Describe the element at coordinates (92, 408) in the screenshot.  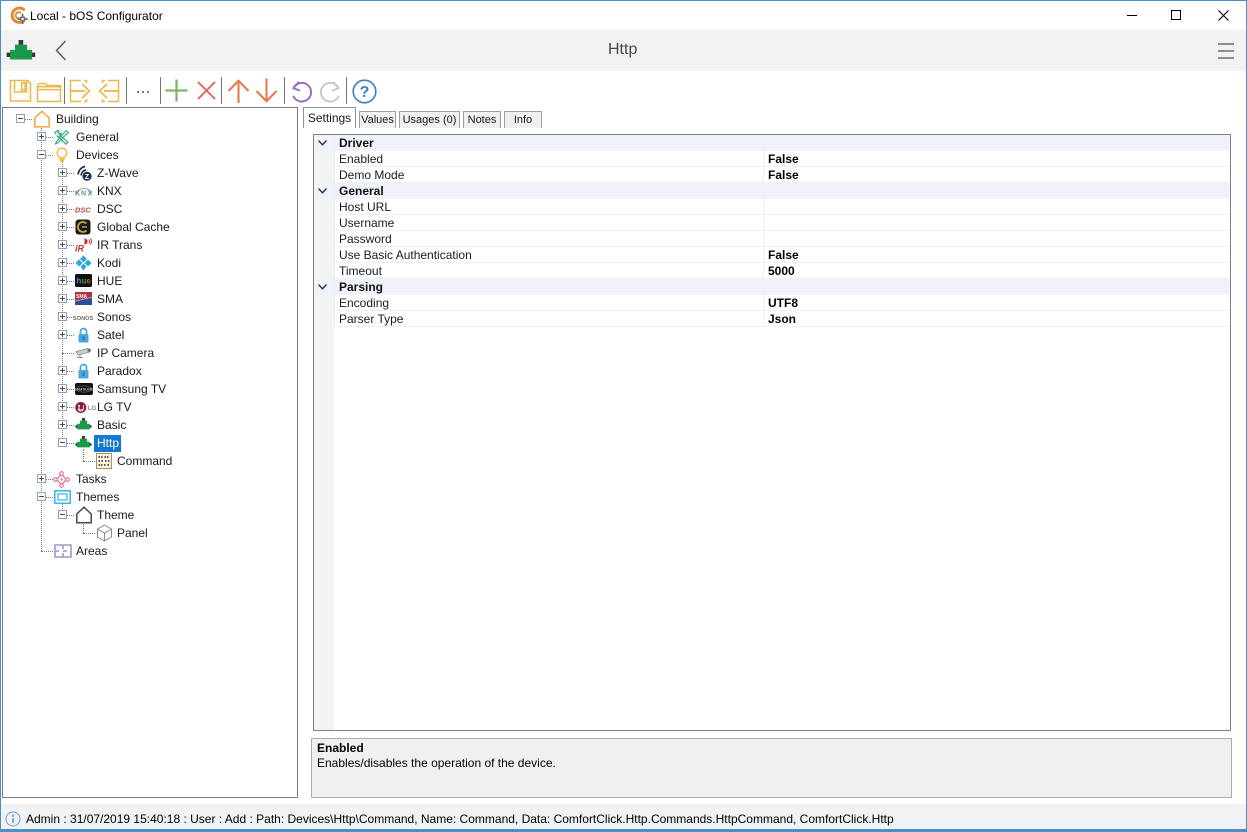
I see `svg-text: LG` at that location.